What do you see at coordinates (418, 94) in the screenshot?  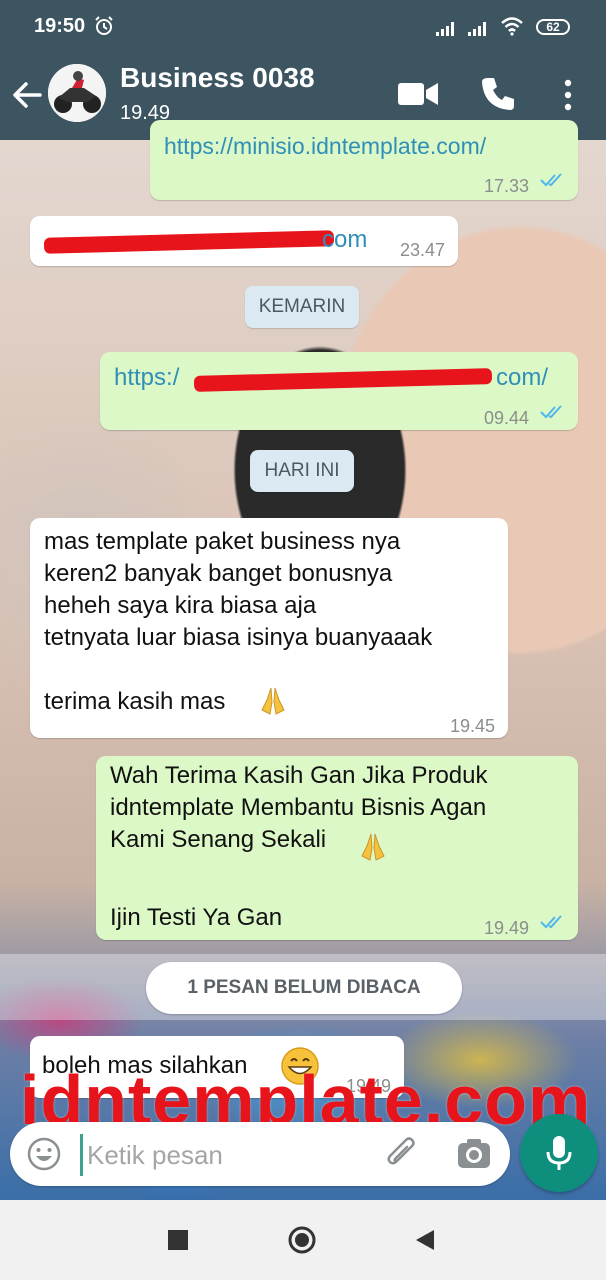 I see `video-call-icon` at bounding box center [418, 94].